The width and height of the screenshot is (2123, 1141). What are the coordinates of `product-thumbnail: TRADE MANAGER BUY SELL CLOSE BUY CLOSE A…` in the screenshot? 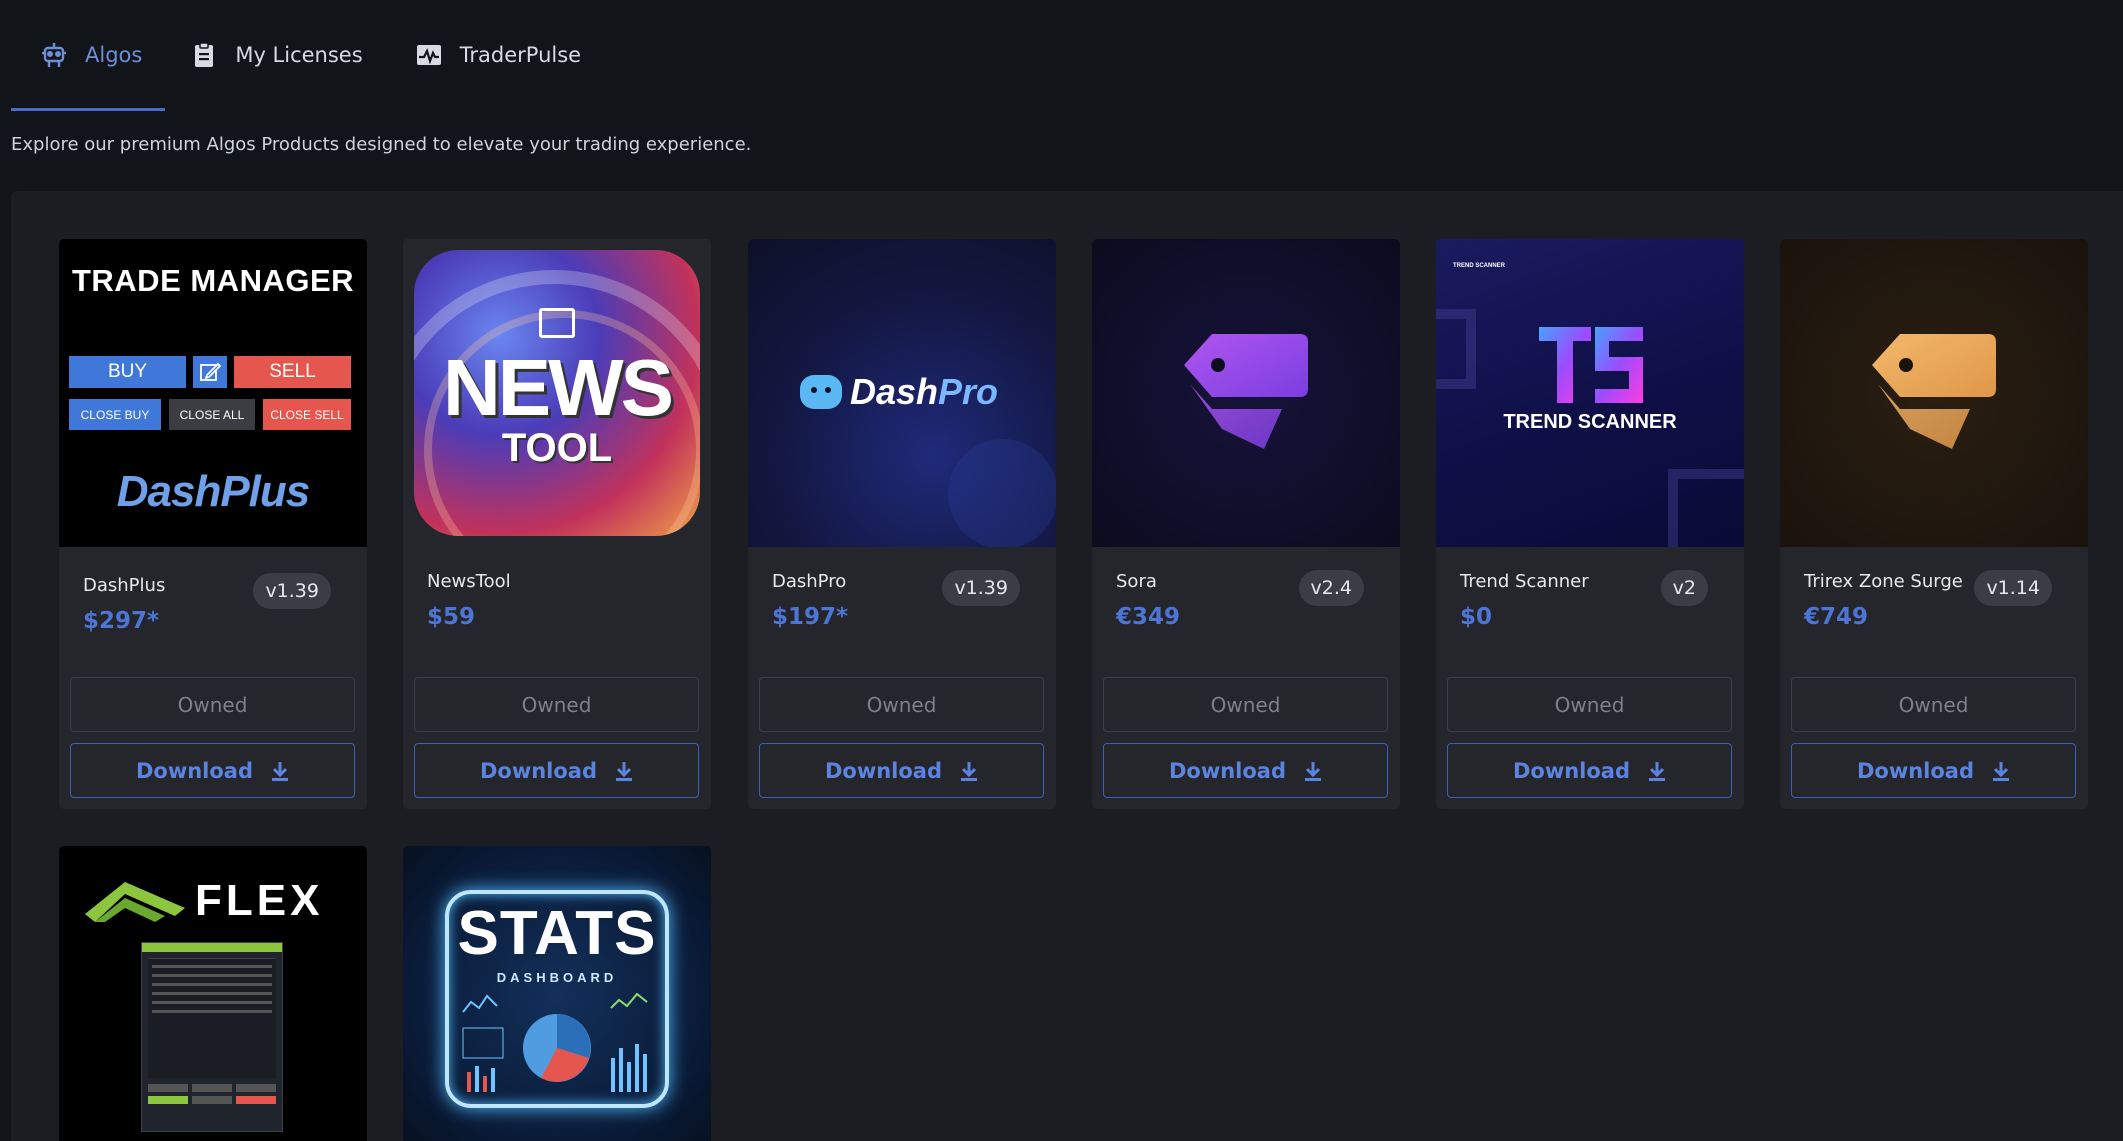 It's located at (213, 393).